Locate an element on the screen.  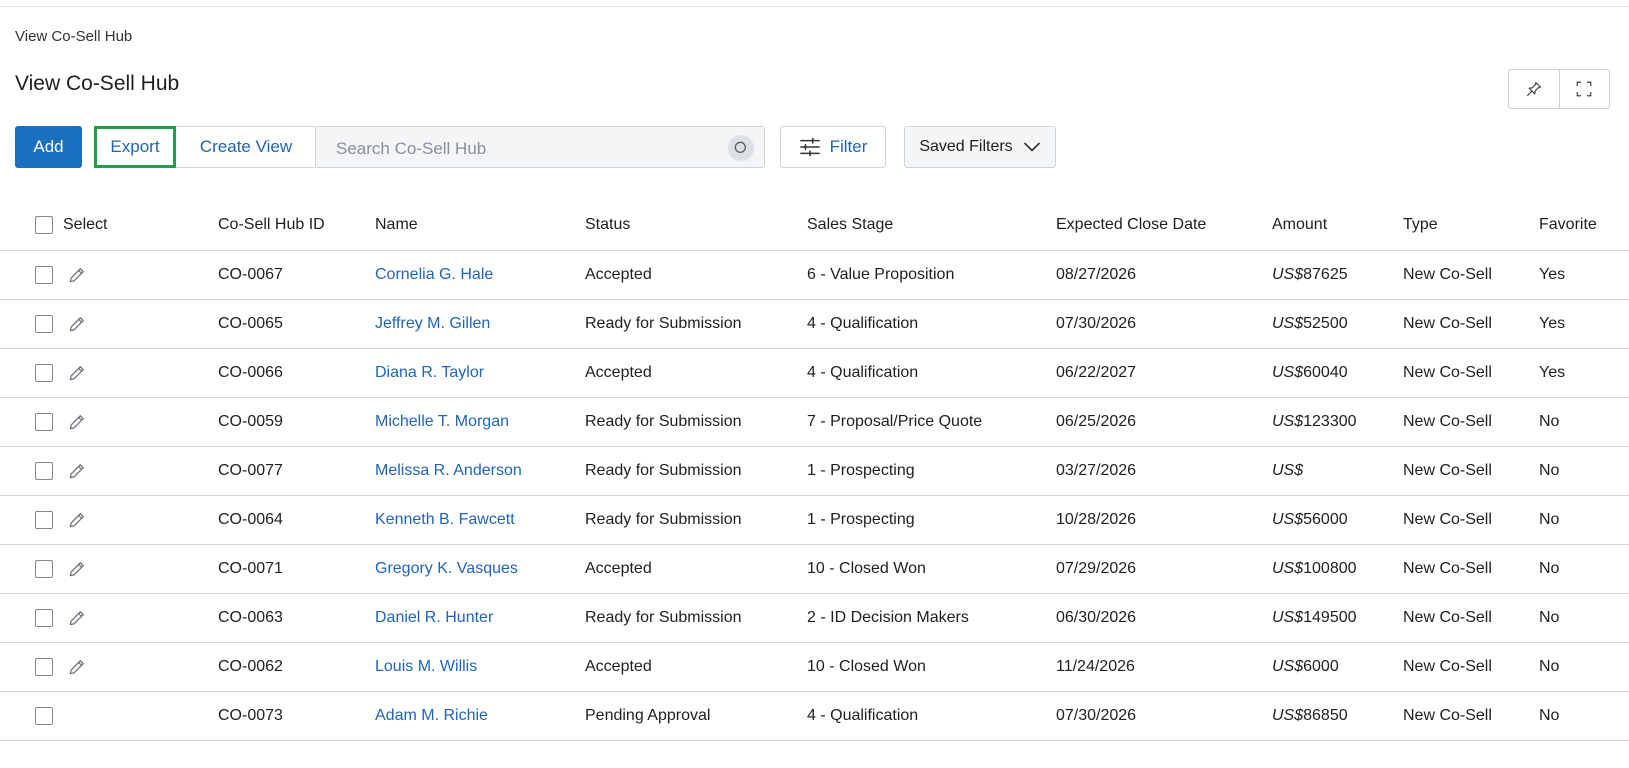
cell-amount: US$56000 is located at coordinates (1337, 520).